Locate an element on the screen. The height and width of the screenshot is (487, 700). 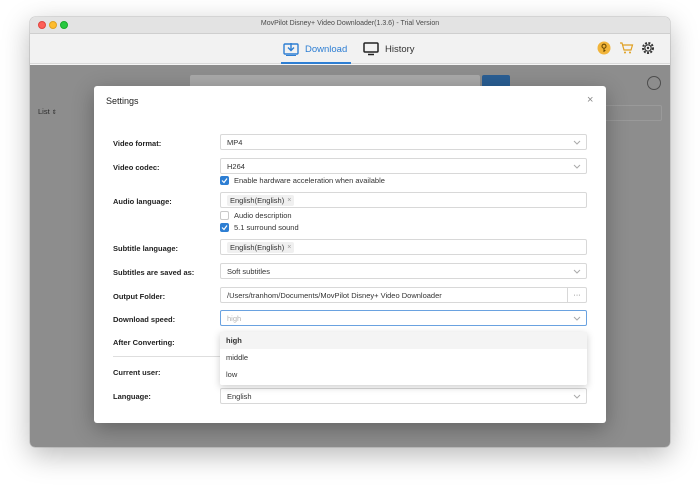
language-value: English is located at coordinates (239, 396).